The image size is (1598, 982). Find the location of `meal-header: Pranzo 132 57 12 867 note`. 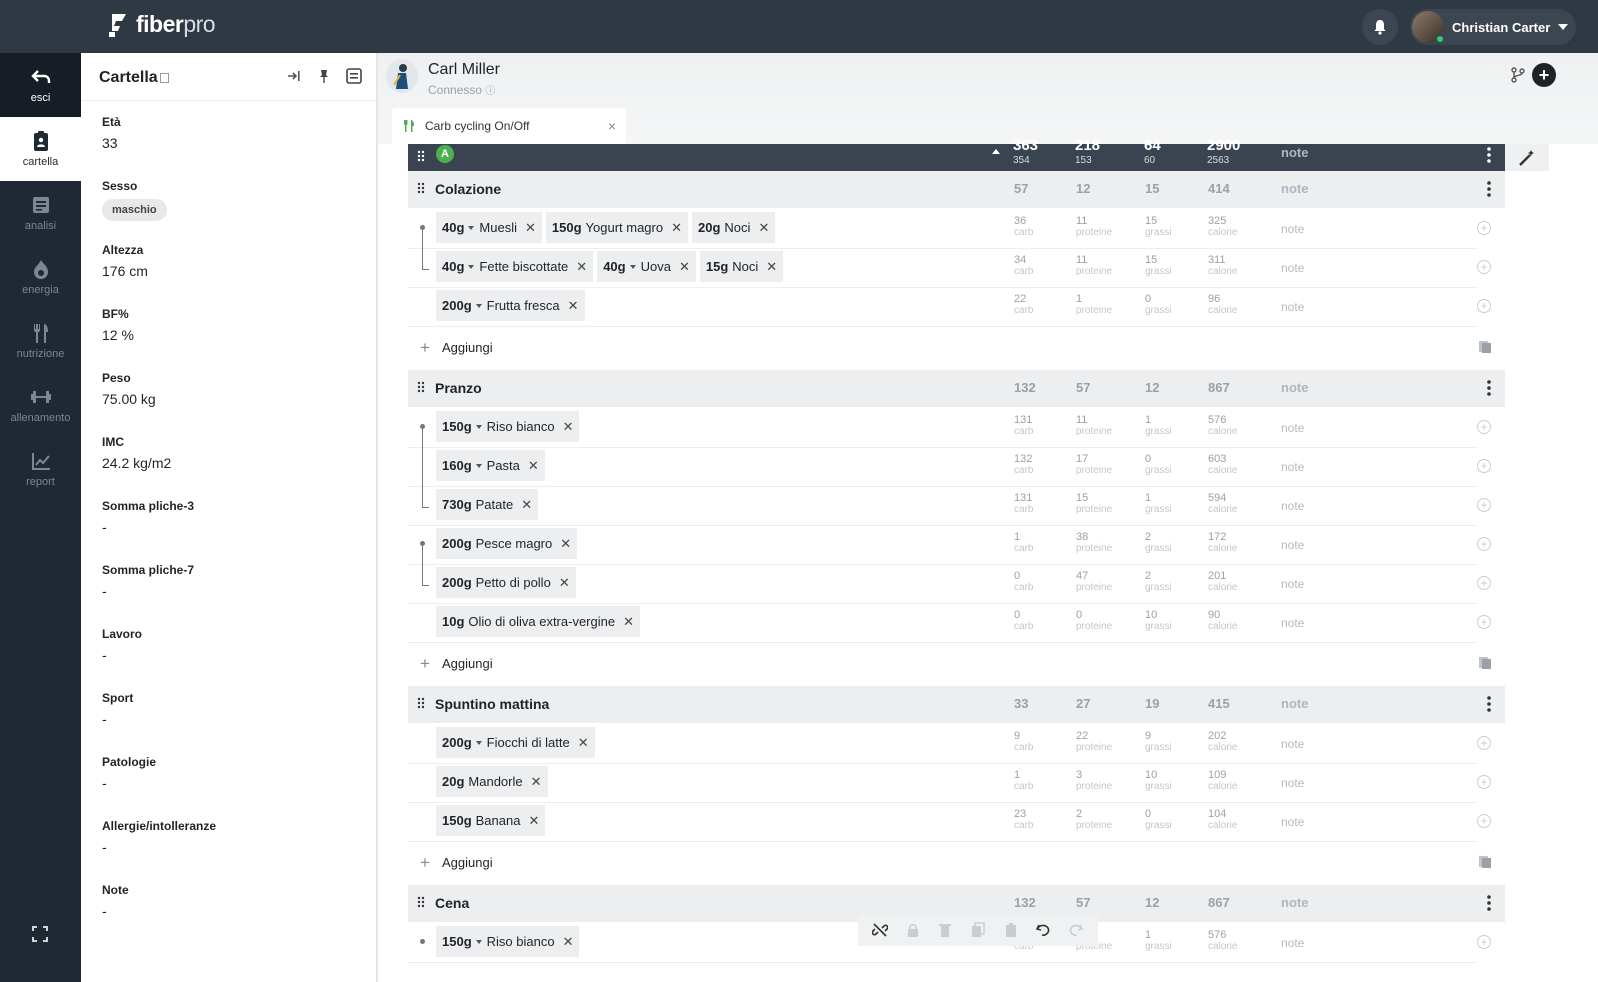

meal-header: Pranzo 132 57 12 867 note is located at coordinates (956, 388).